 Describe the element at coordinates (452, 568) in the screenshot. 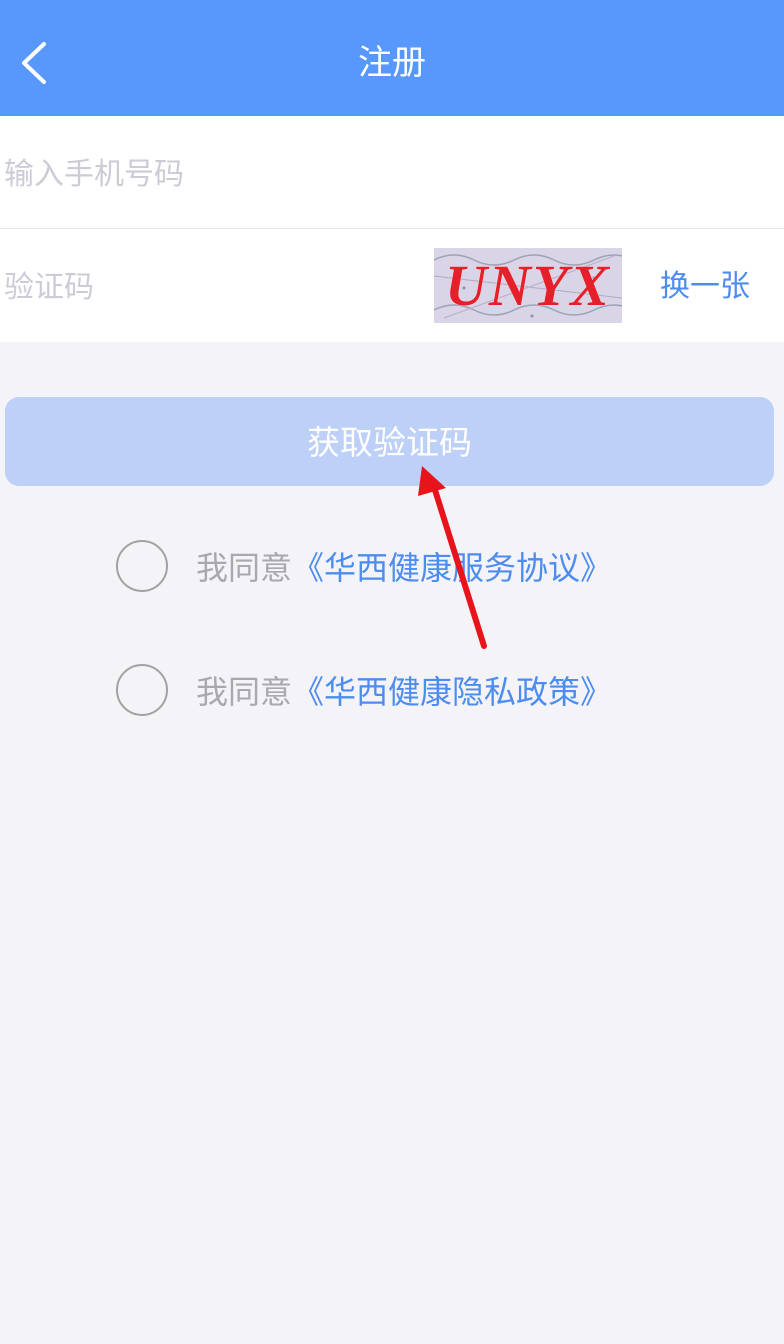

I see `service-agreement-link: 《华西健康服务协议》` at that location.